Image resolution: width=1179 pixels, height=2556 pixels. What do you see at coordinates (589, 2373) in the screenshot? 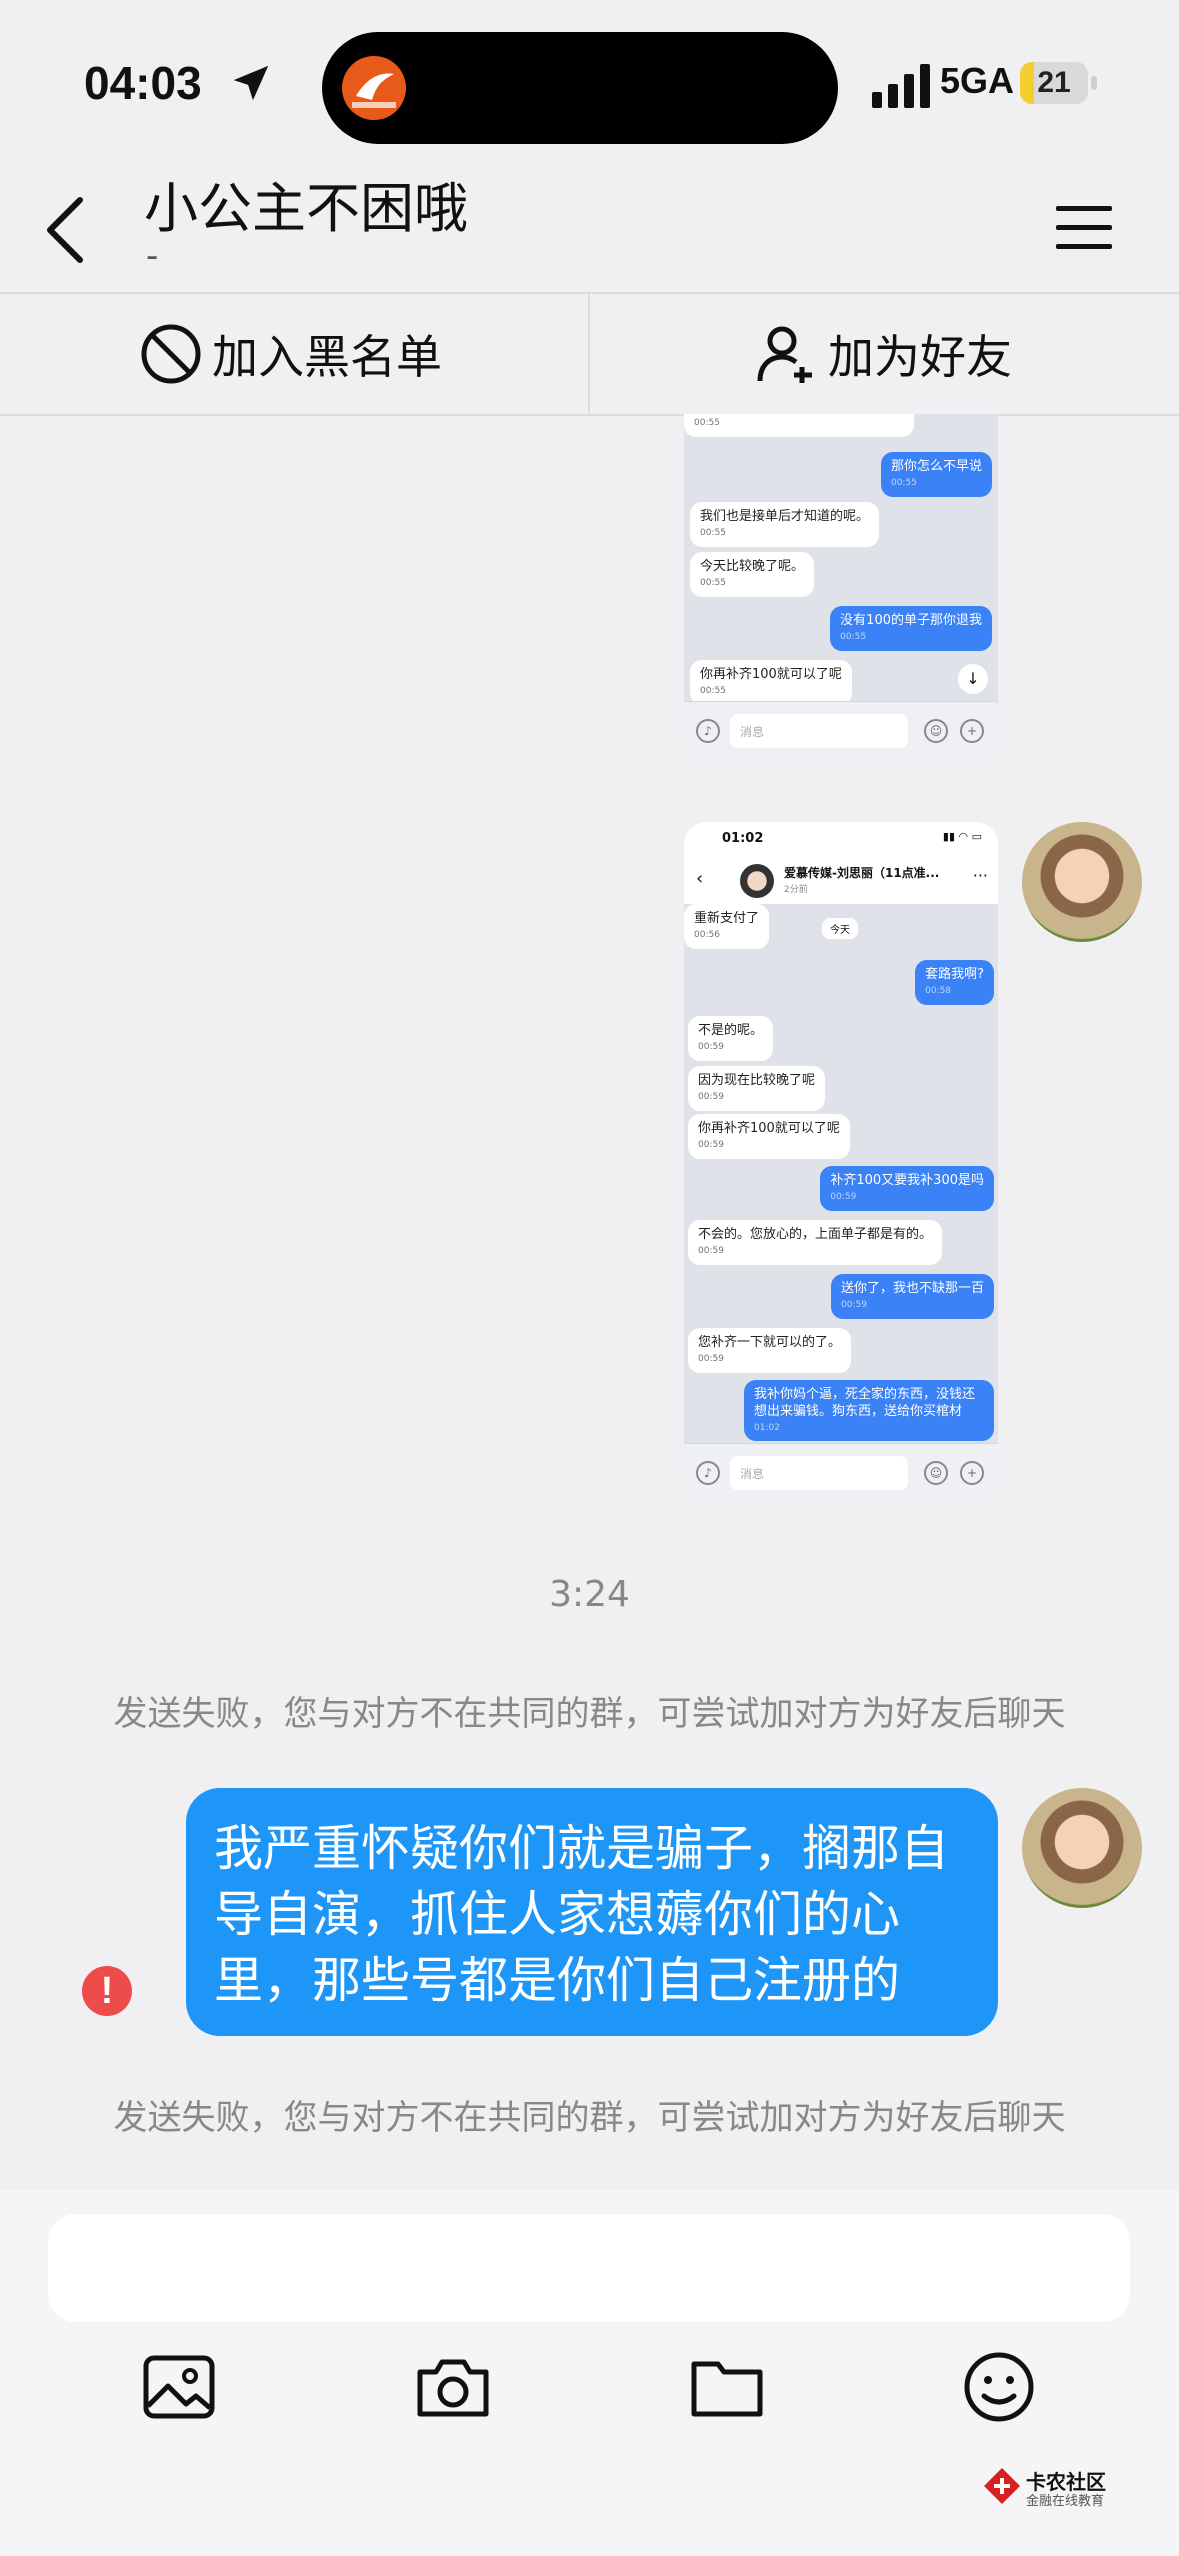
I see `composer: 卡农社区 金融在线教育` at bounding box center [589, 2373].